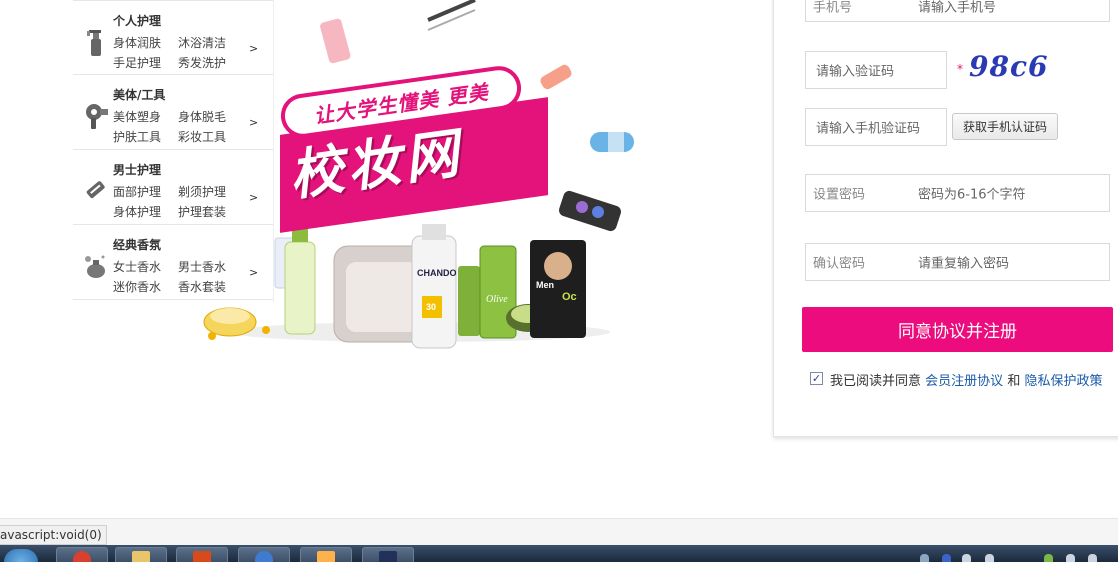 This screenshot has height=562, width=1118. What do you see at coordinates (497, 299) in the screenshot?
I see `brand-label: Olive` at bounding box center [497, 299].